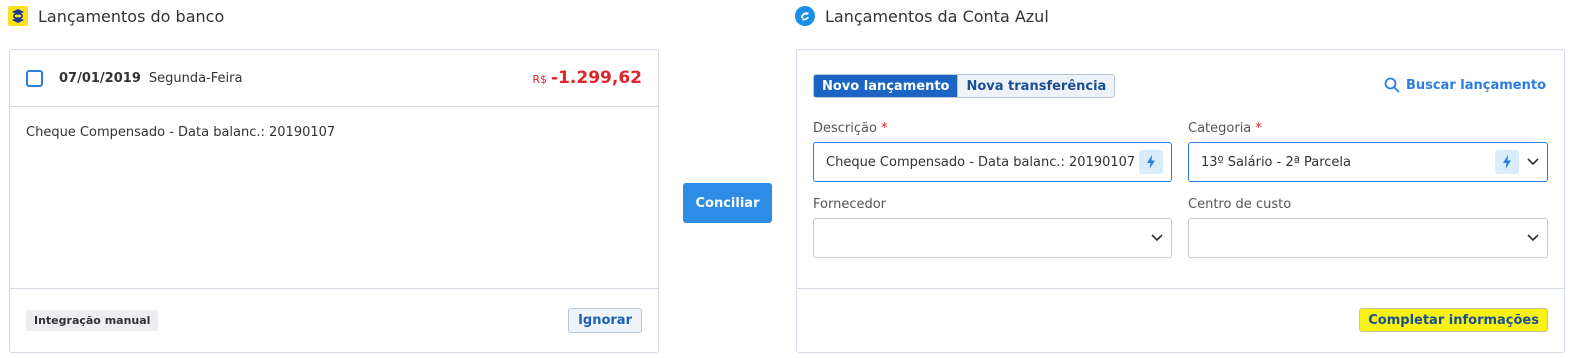 This screenshot has width=1575, height=358. Describe the element at coordinates (727, 203) in the screenshot. I see `conciliar-button: Conciliar` at that location.